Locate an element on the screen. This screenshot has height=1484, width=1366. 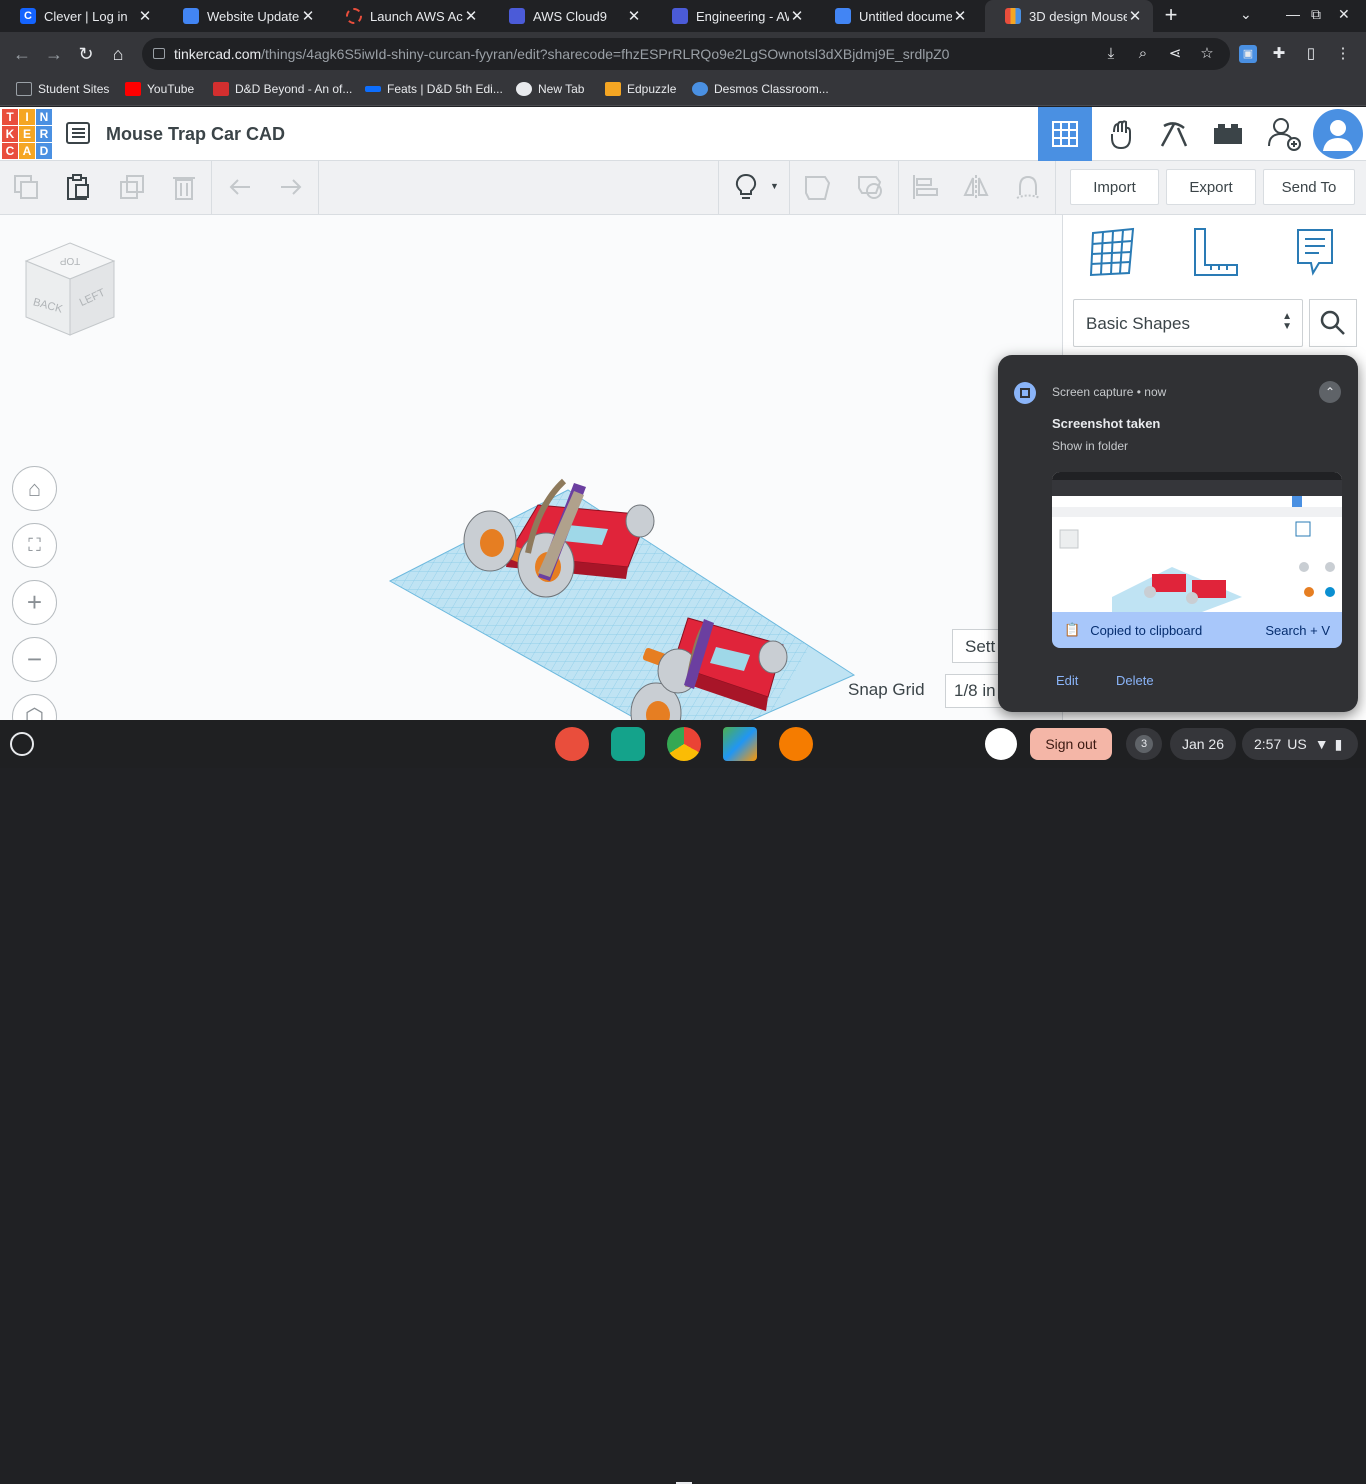
tab-aws-cloud9: AWS Cloud9 ✕ is located at coordinates (570, 16).